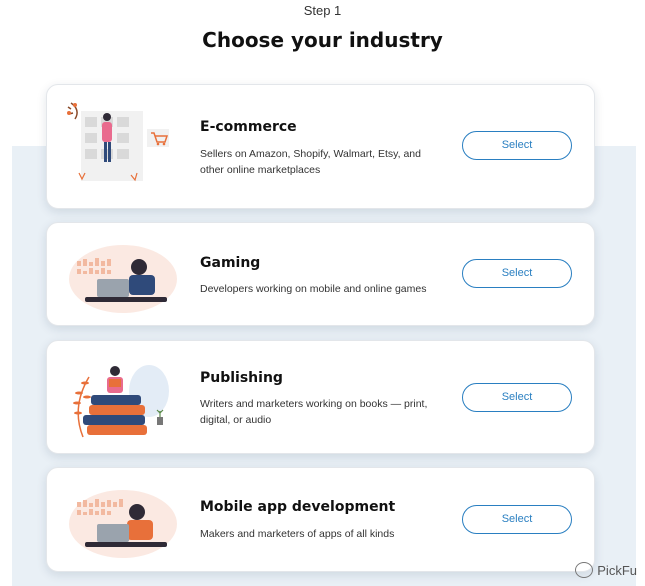 This screenshot has height=586, width=645. I want to click on watermark-text: PickFu, so click(617, 570).